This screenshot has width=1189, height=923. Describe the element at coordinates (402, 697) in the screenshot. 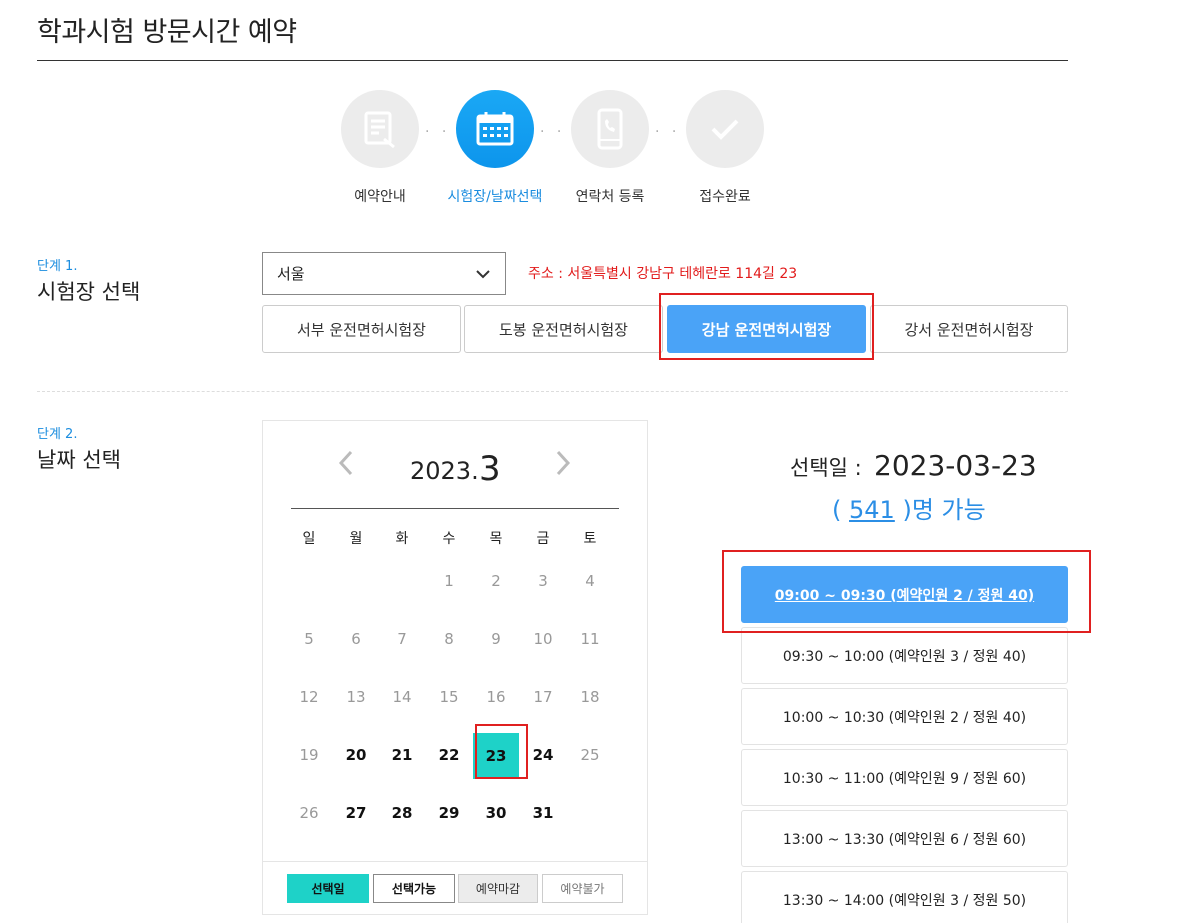

I see `calendar-day: 14` at that location.